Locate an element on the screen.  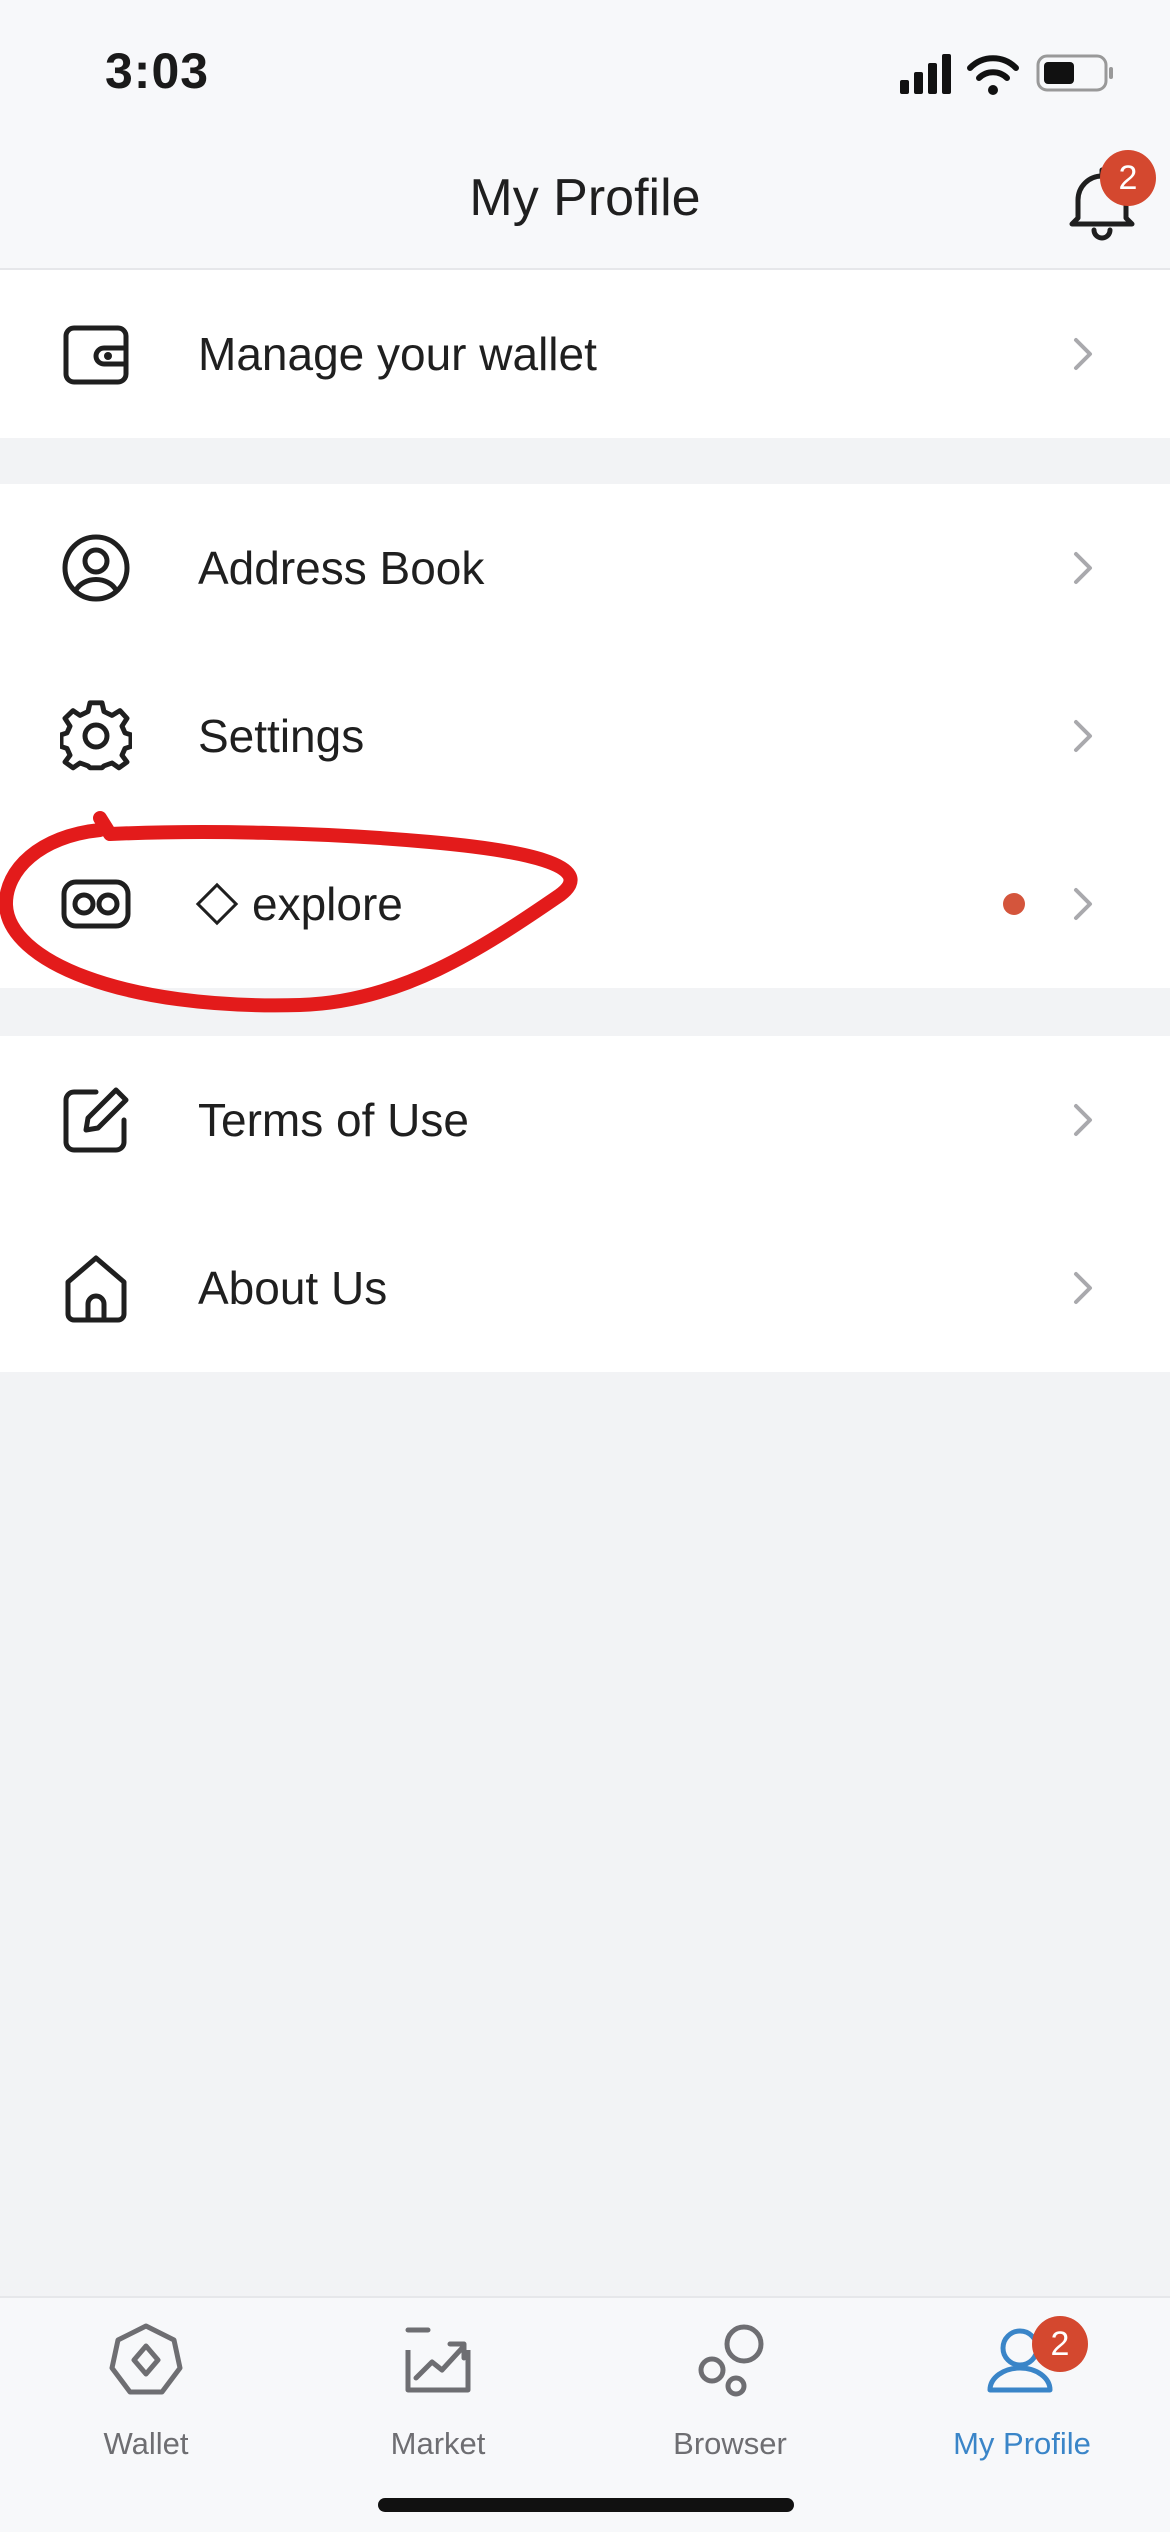
settings-row: Settings is located at coordinates (585, 736).